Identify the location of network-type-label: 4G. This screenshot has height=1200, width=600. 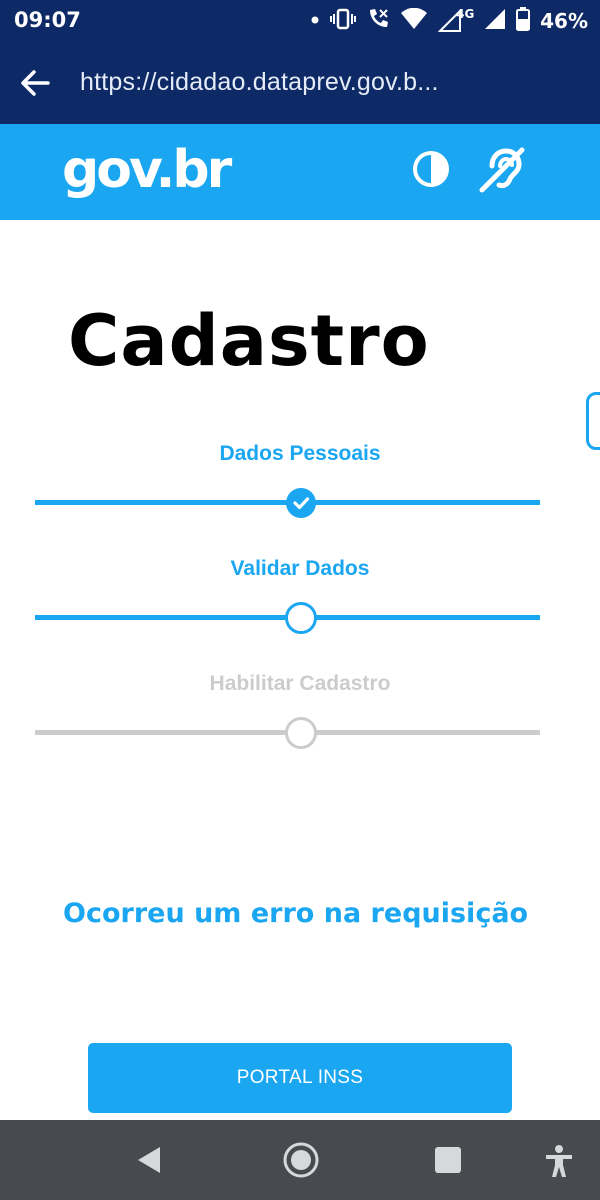
(465, 14).